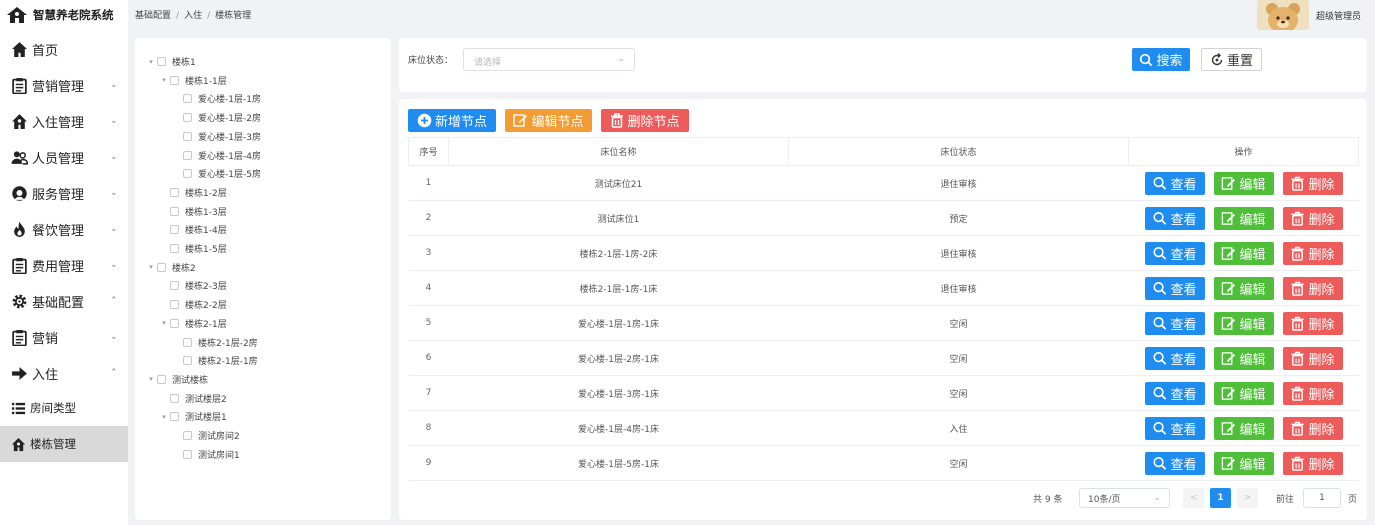 This screenshot has width=1375, height=525. I want to click on prev-page-button: <, so click(1193, 498).